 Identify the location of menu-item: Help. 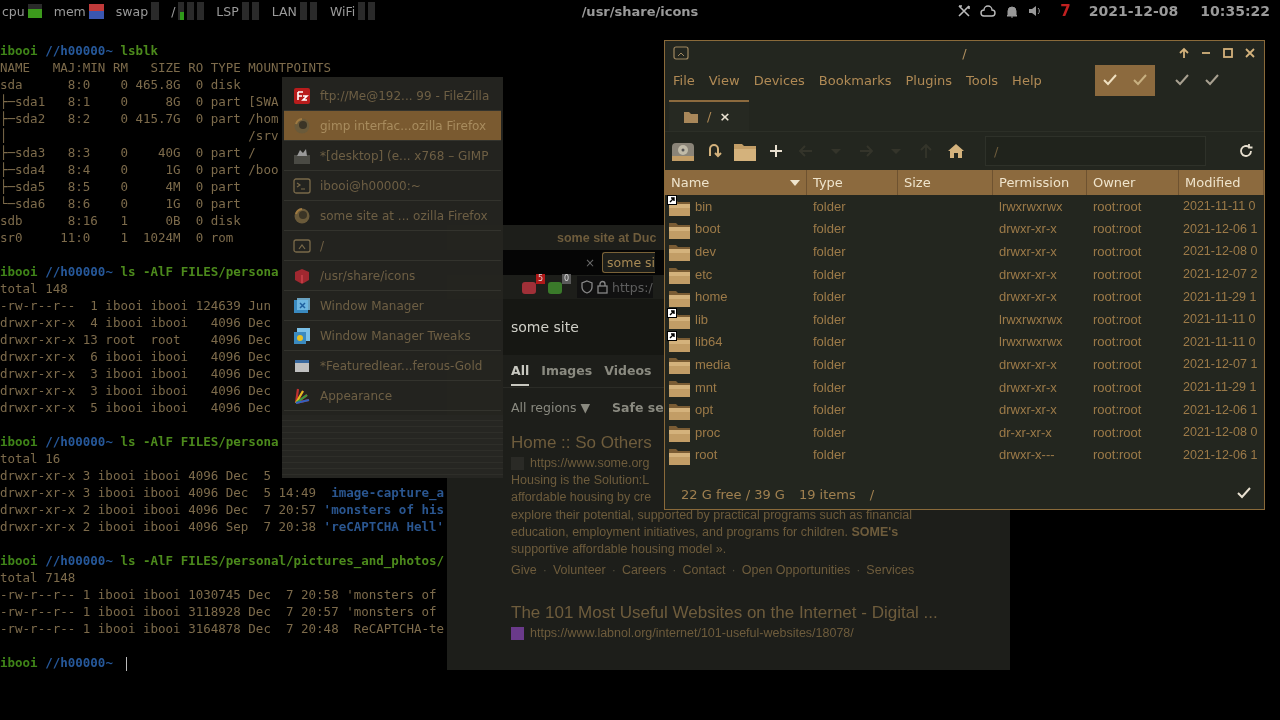
(1027, 80).